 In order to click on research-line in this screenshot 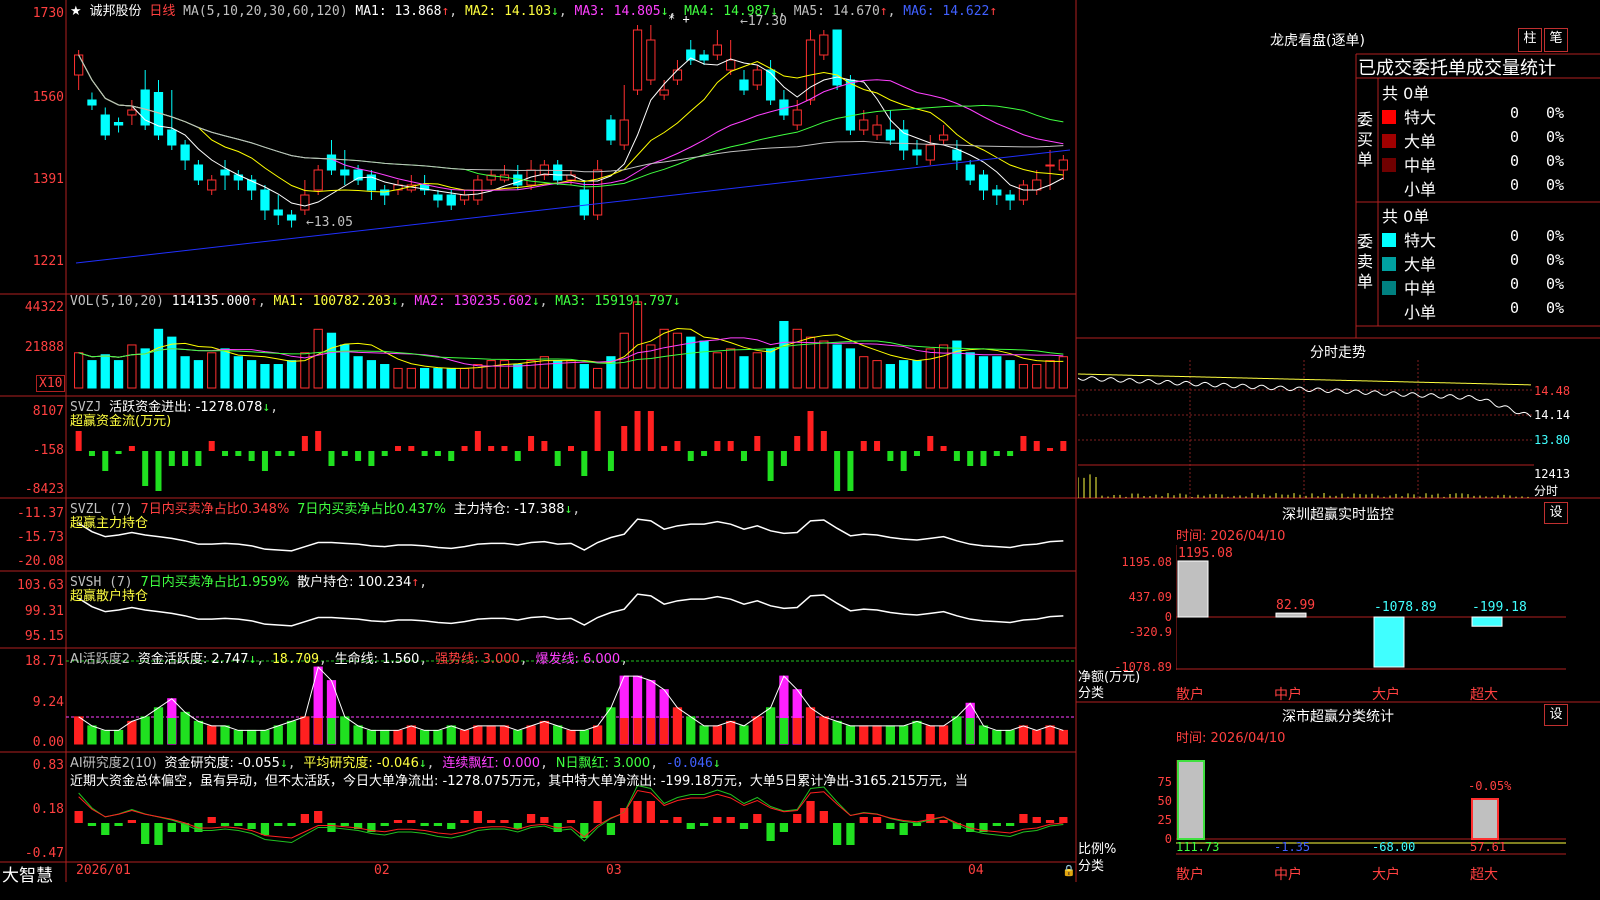, I will do `click(571, 814)`.